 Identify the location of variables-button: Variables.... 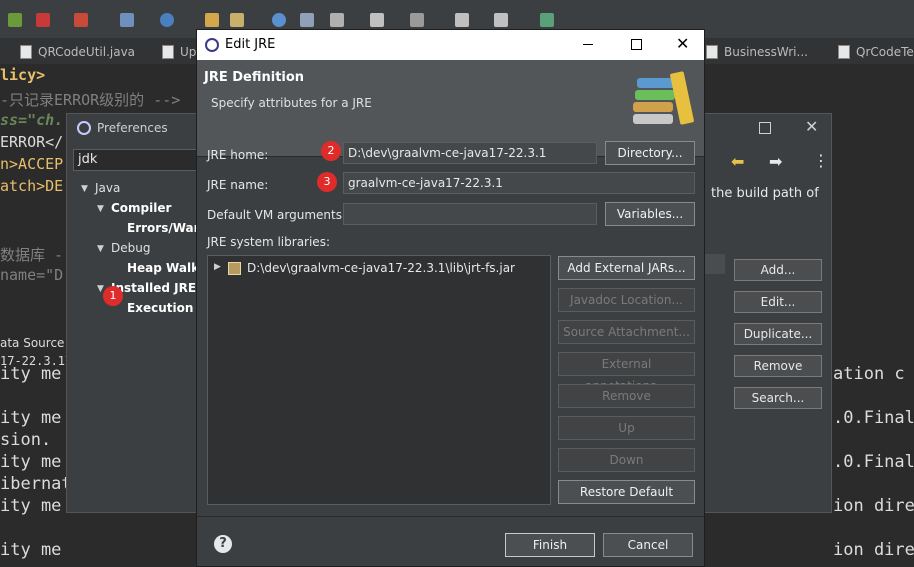
(650, 214).